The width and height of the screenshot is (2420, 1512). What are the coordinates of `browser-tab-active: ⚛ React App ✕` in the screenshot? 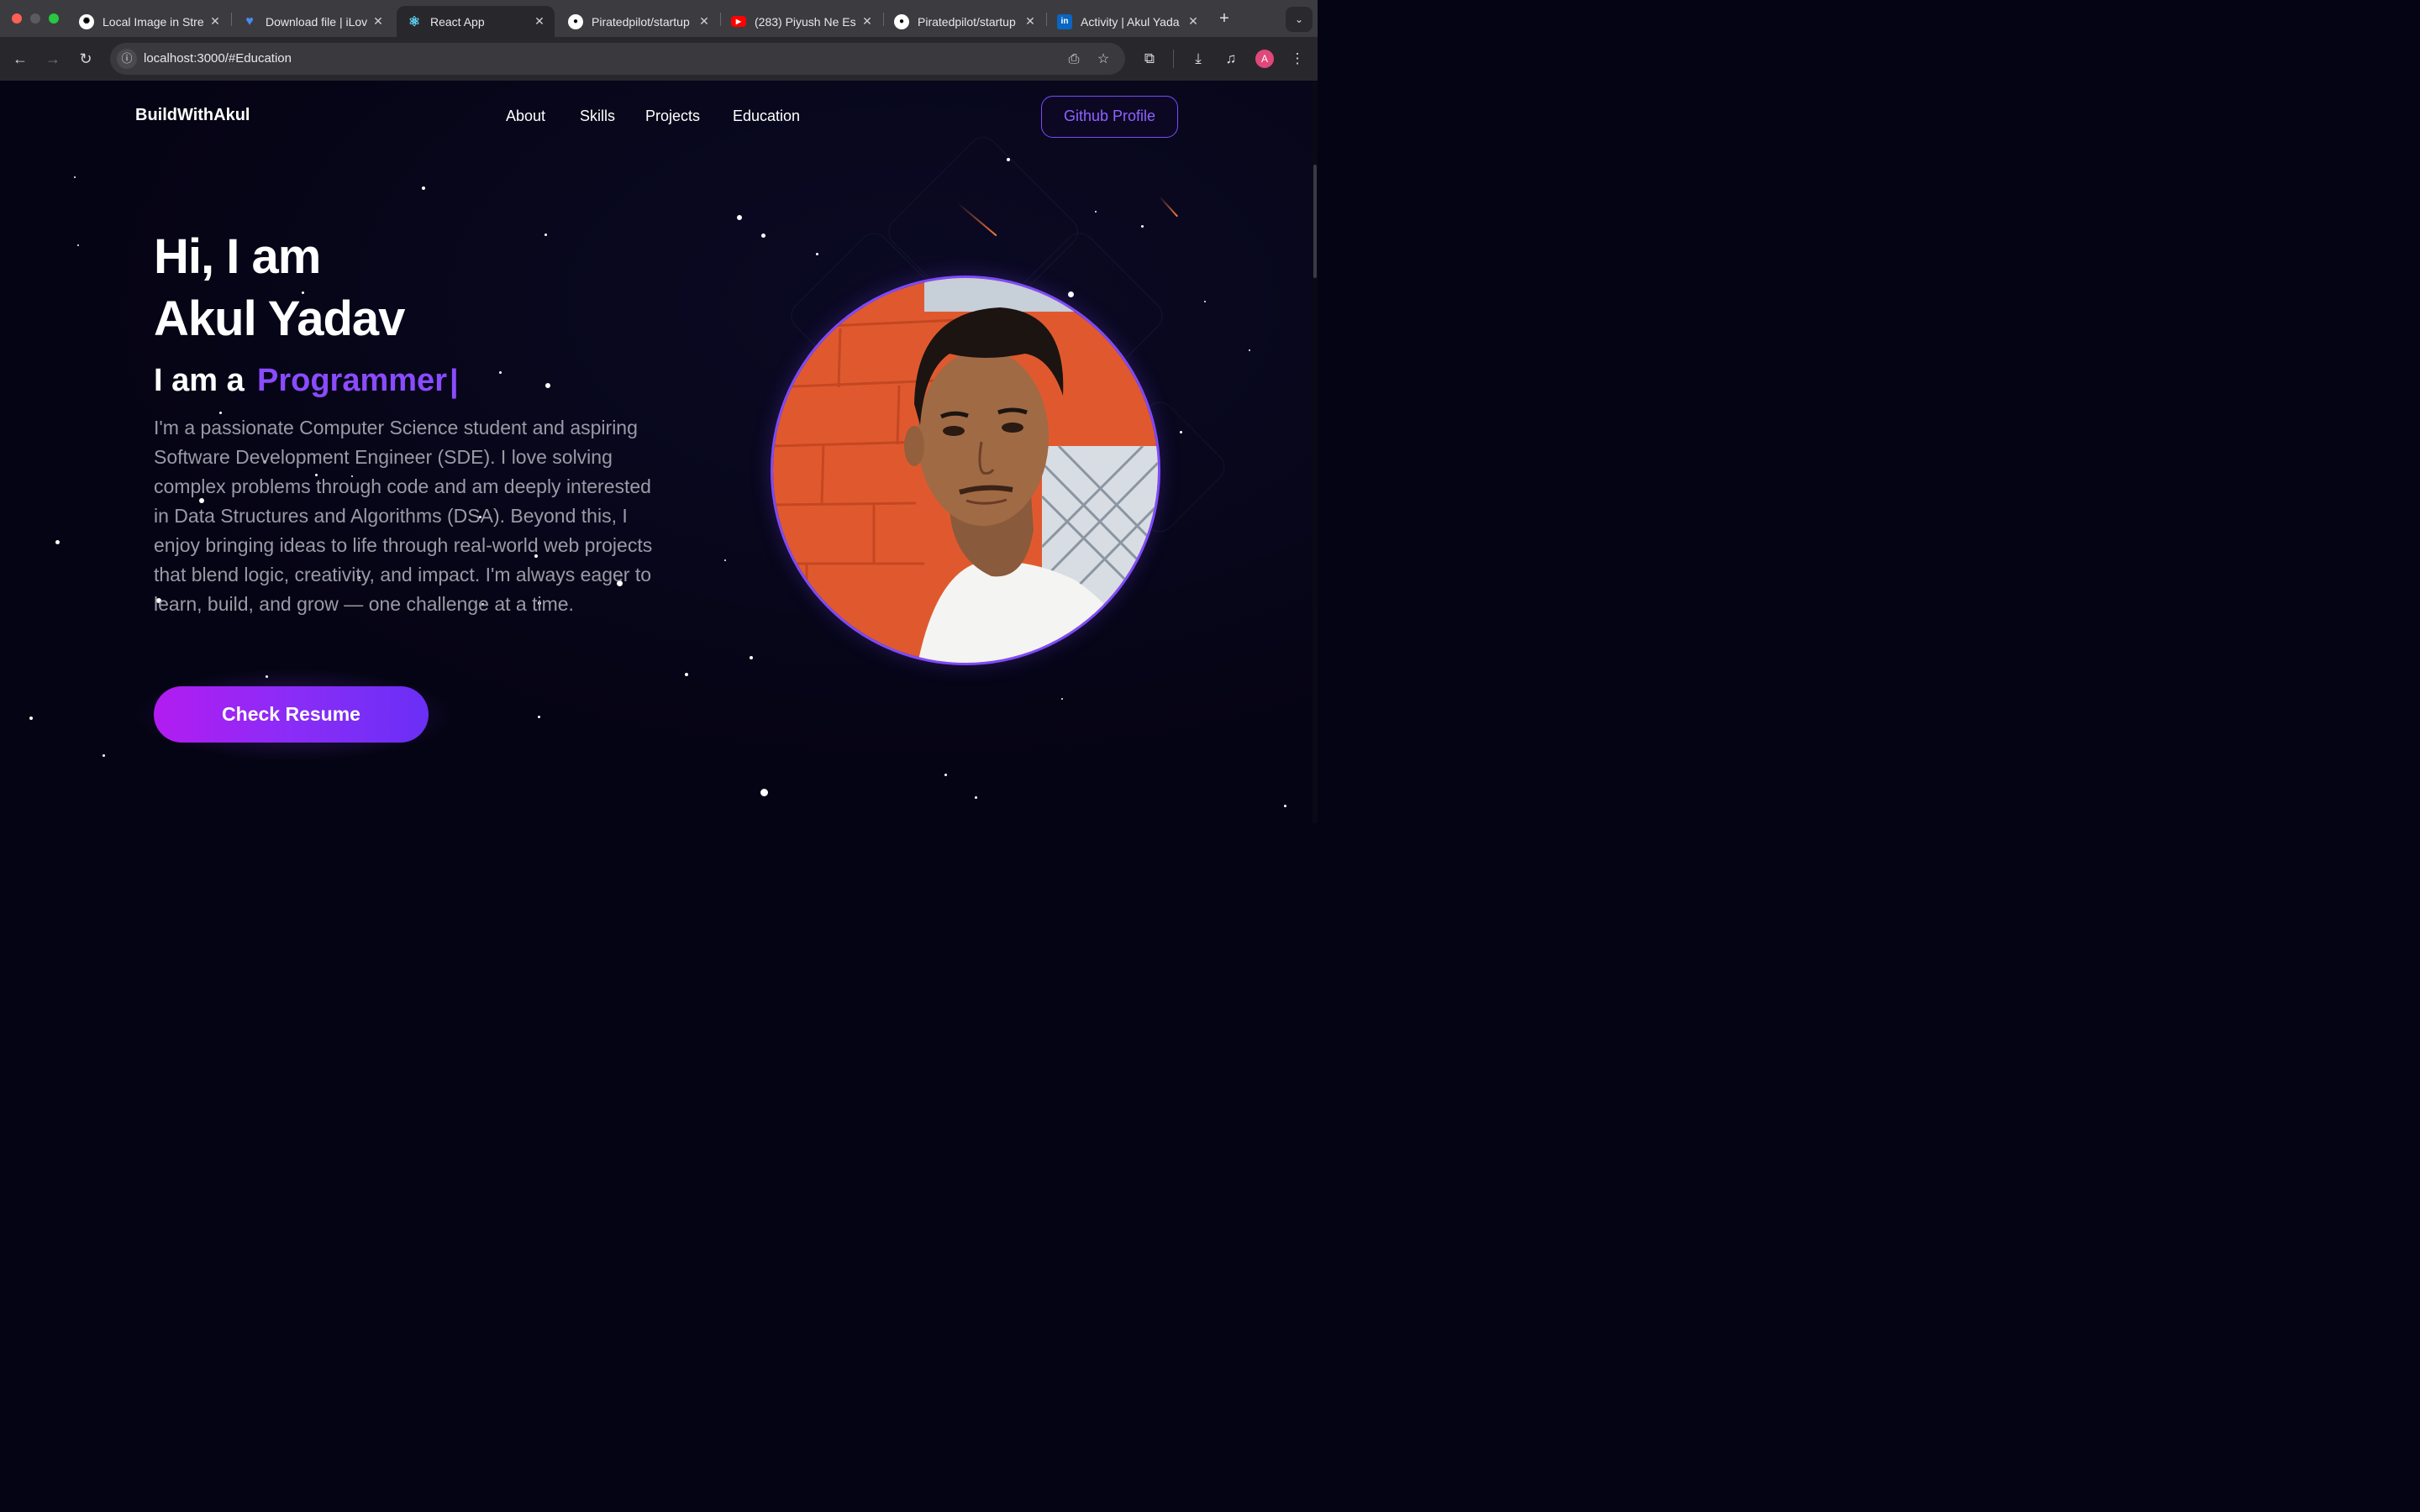 It's located at (476, 21).